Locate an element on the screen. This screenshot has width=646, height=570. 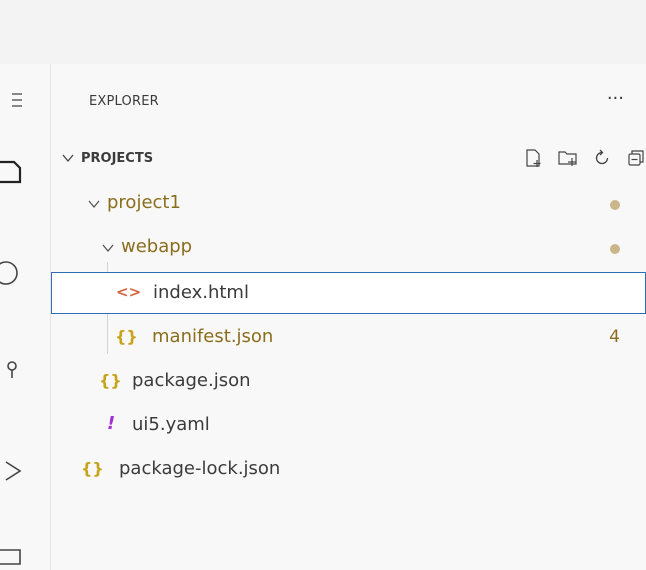
menu-icon is located at coordinates (15, 101).